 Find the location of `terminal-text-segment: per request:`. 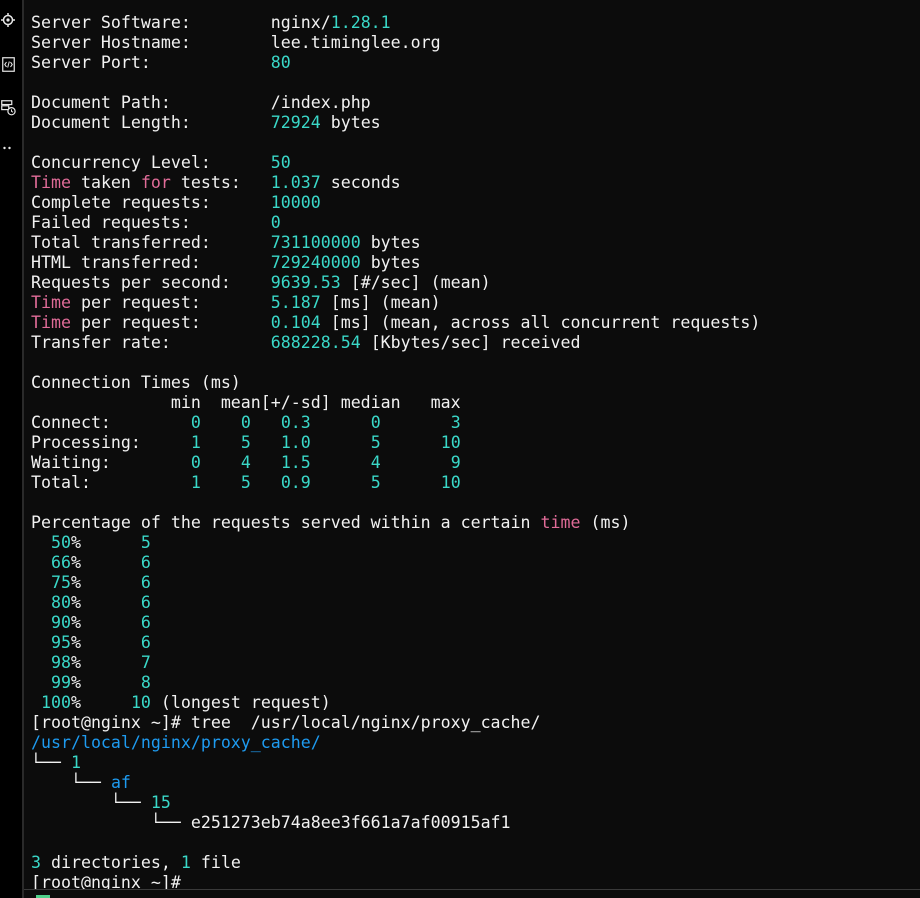

terminal-text-segment: per request: is located at coordinates (170, 322).